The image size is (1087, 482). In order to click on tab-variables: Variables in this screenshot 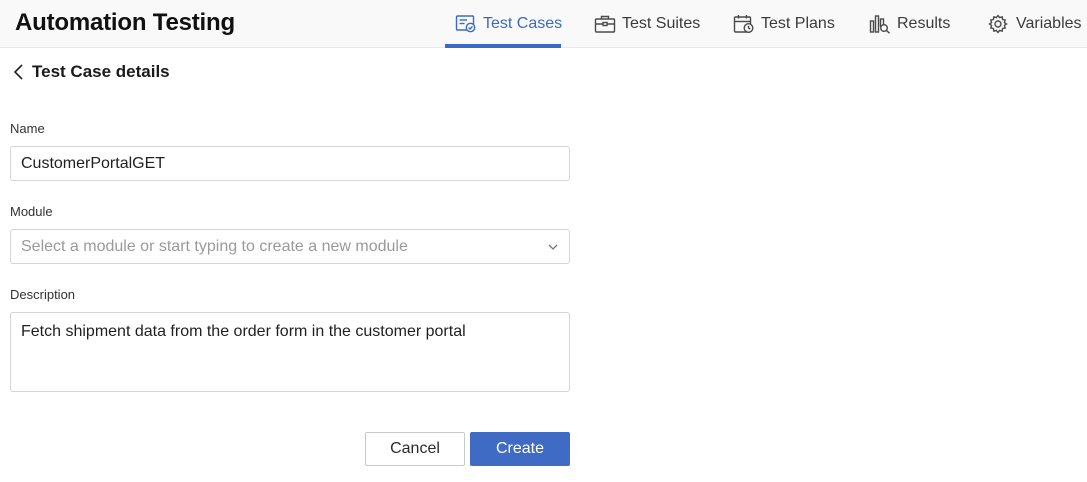, I will do `click(1035, 24)`.